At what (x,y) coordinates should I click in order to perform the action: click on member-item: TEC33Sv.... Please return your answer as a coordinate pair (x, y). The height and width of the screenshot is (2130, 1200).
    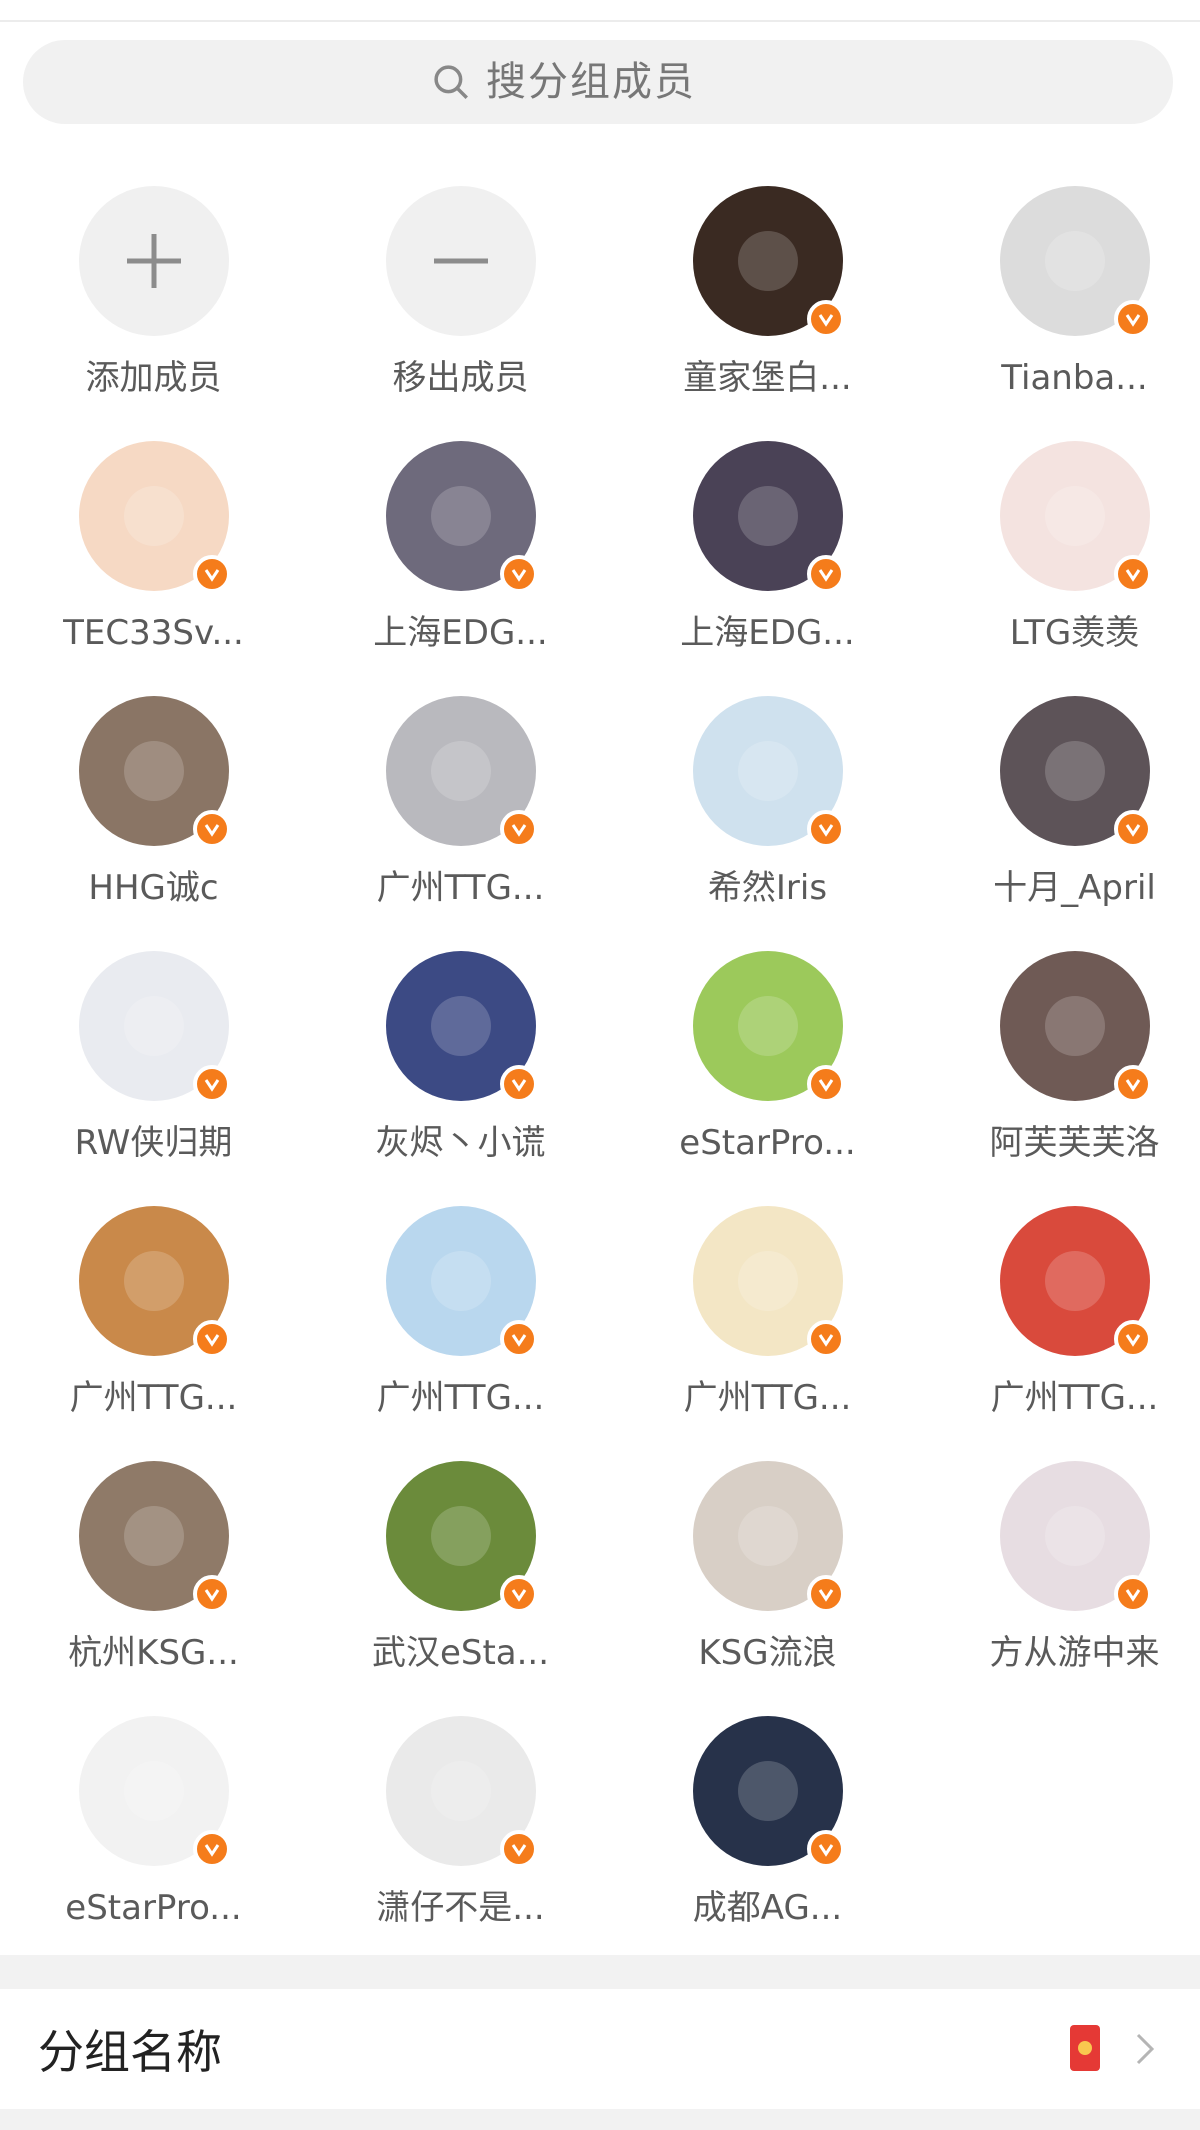
    Looking at the image, I should click on (153, 552).